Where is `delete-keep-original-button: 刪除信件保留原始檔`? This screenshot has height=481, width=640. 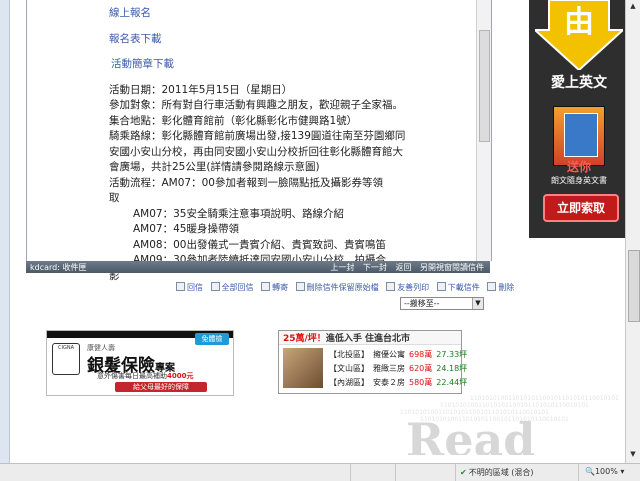
delete-keep-original-button: 刪除信件保留原始檔 is located at coordinates (337, 287).